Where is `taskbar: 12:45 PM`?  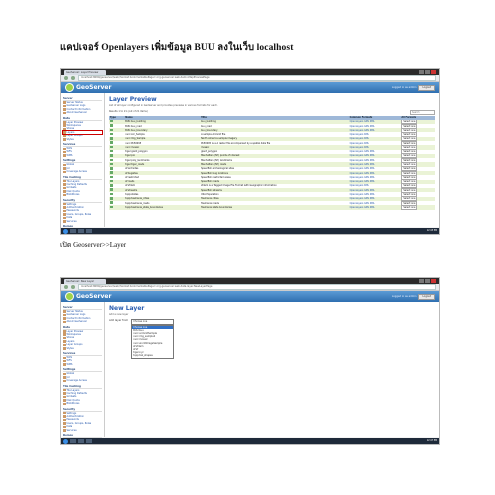 taskbar: 12:45 PM is located at coordinates (250, 231).